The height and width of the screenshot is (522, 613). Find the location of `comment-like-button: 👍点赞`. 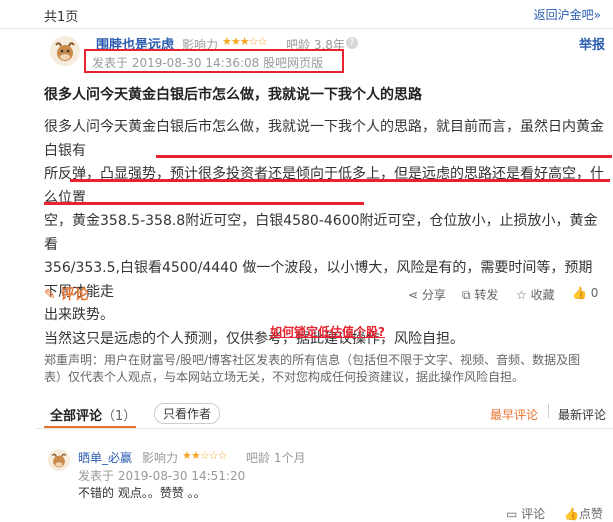

comment-like-button: 👍点赞 is located at coordinates (583, 513).